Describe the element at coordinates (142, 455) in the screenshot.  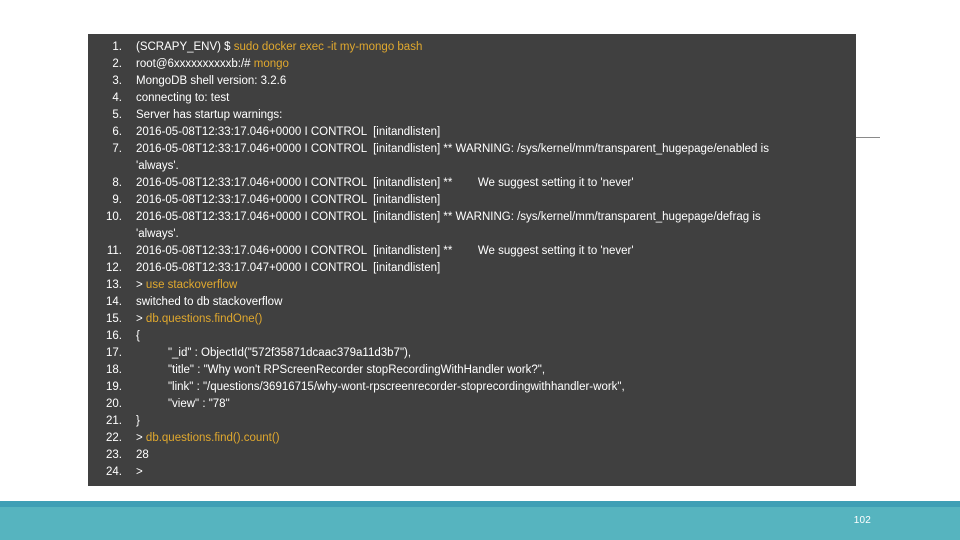
I see `code-output-text: 28` at that location.